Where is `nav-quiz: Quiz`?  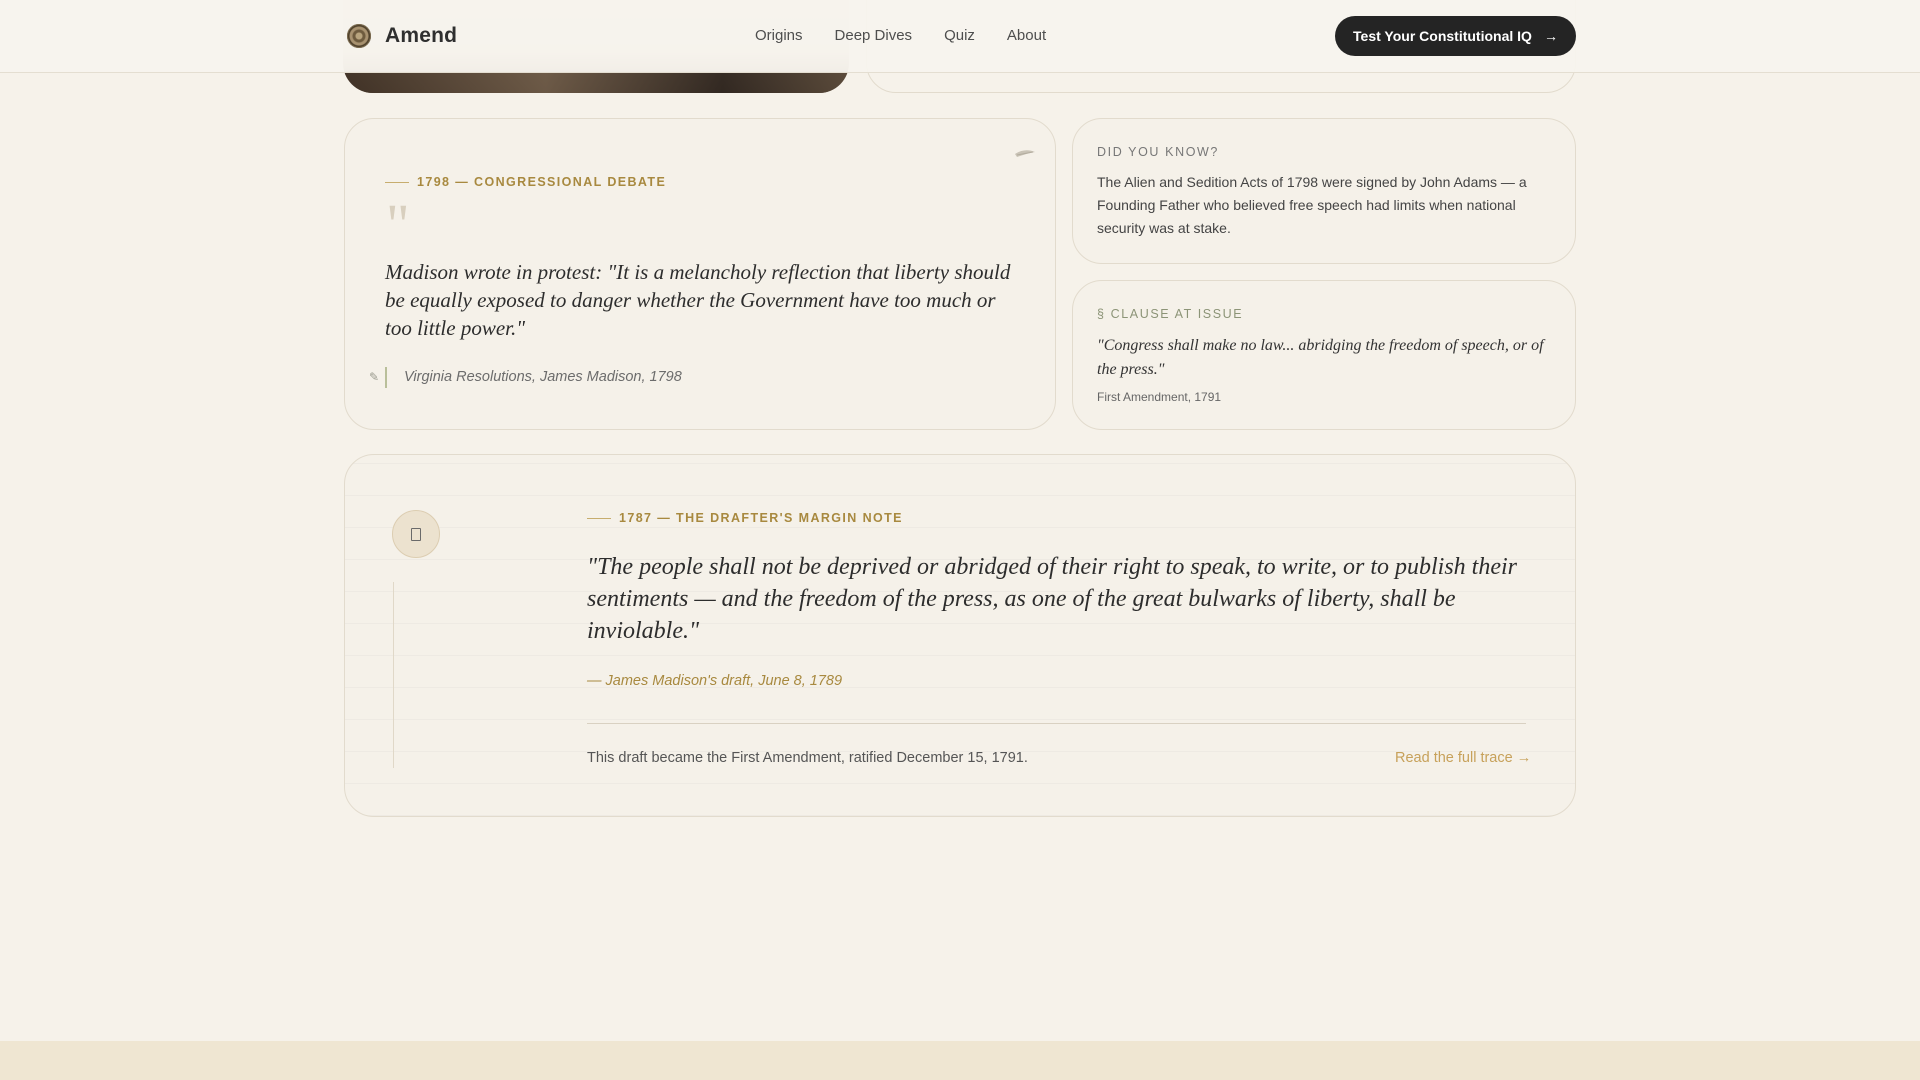
nav-quiz: Quiz is located at coordinates (959, 35).